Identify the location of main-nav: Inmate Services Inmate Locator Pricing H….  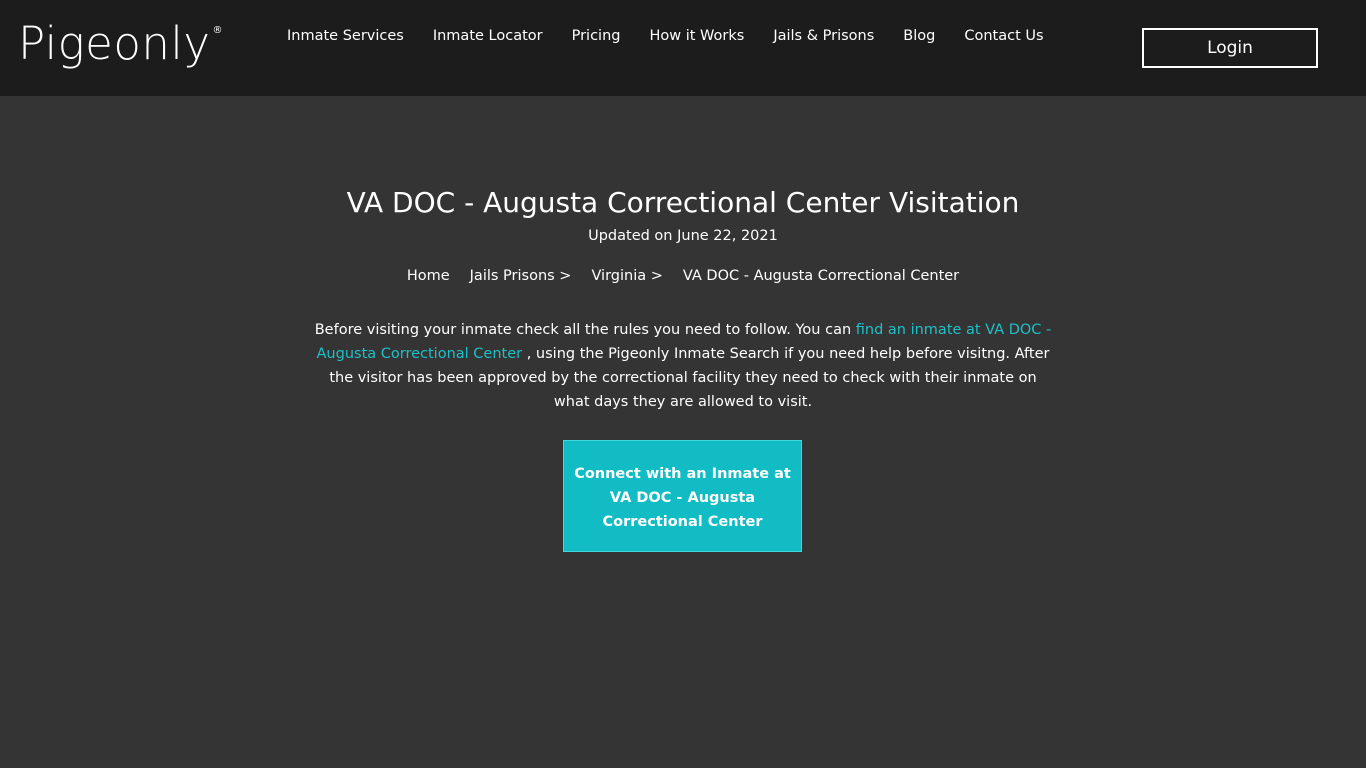
(680, 36).